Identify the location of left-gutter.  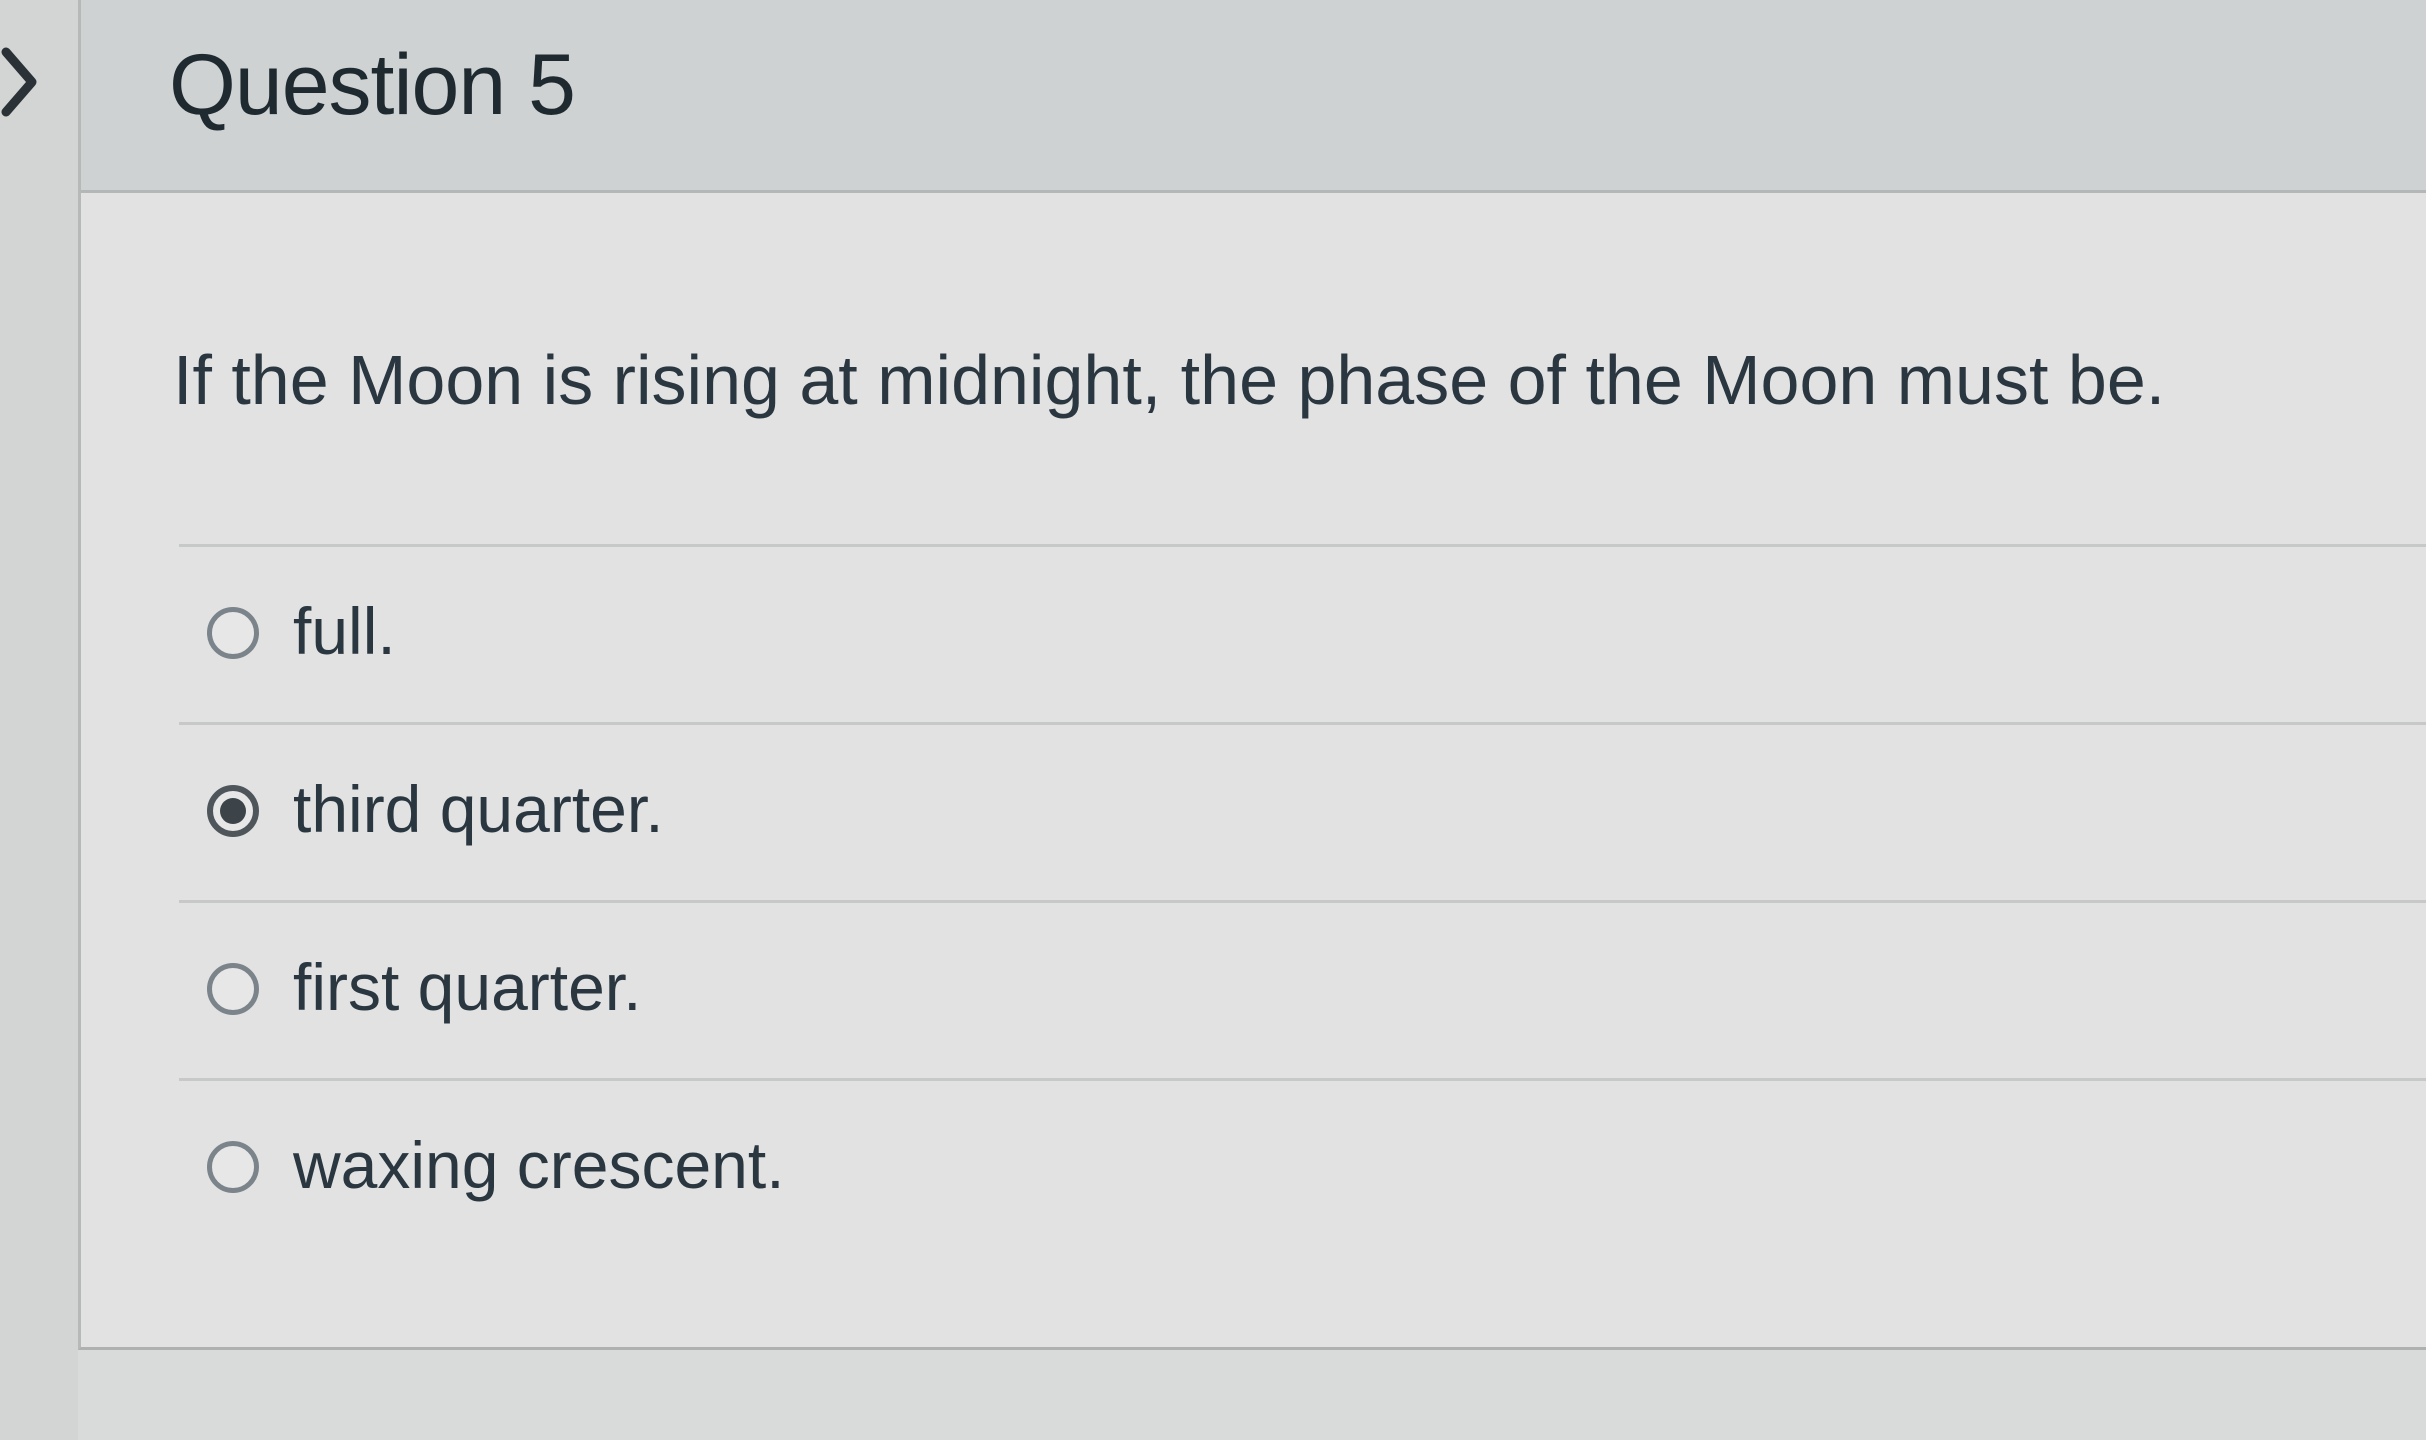
(39, 720).